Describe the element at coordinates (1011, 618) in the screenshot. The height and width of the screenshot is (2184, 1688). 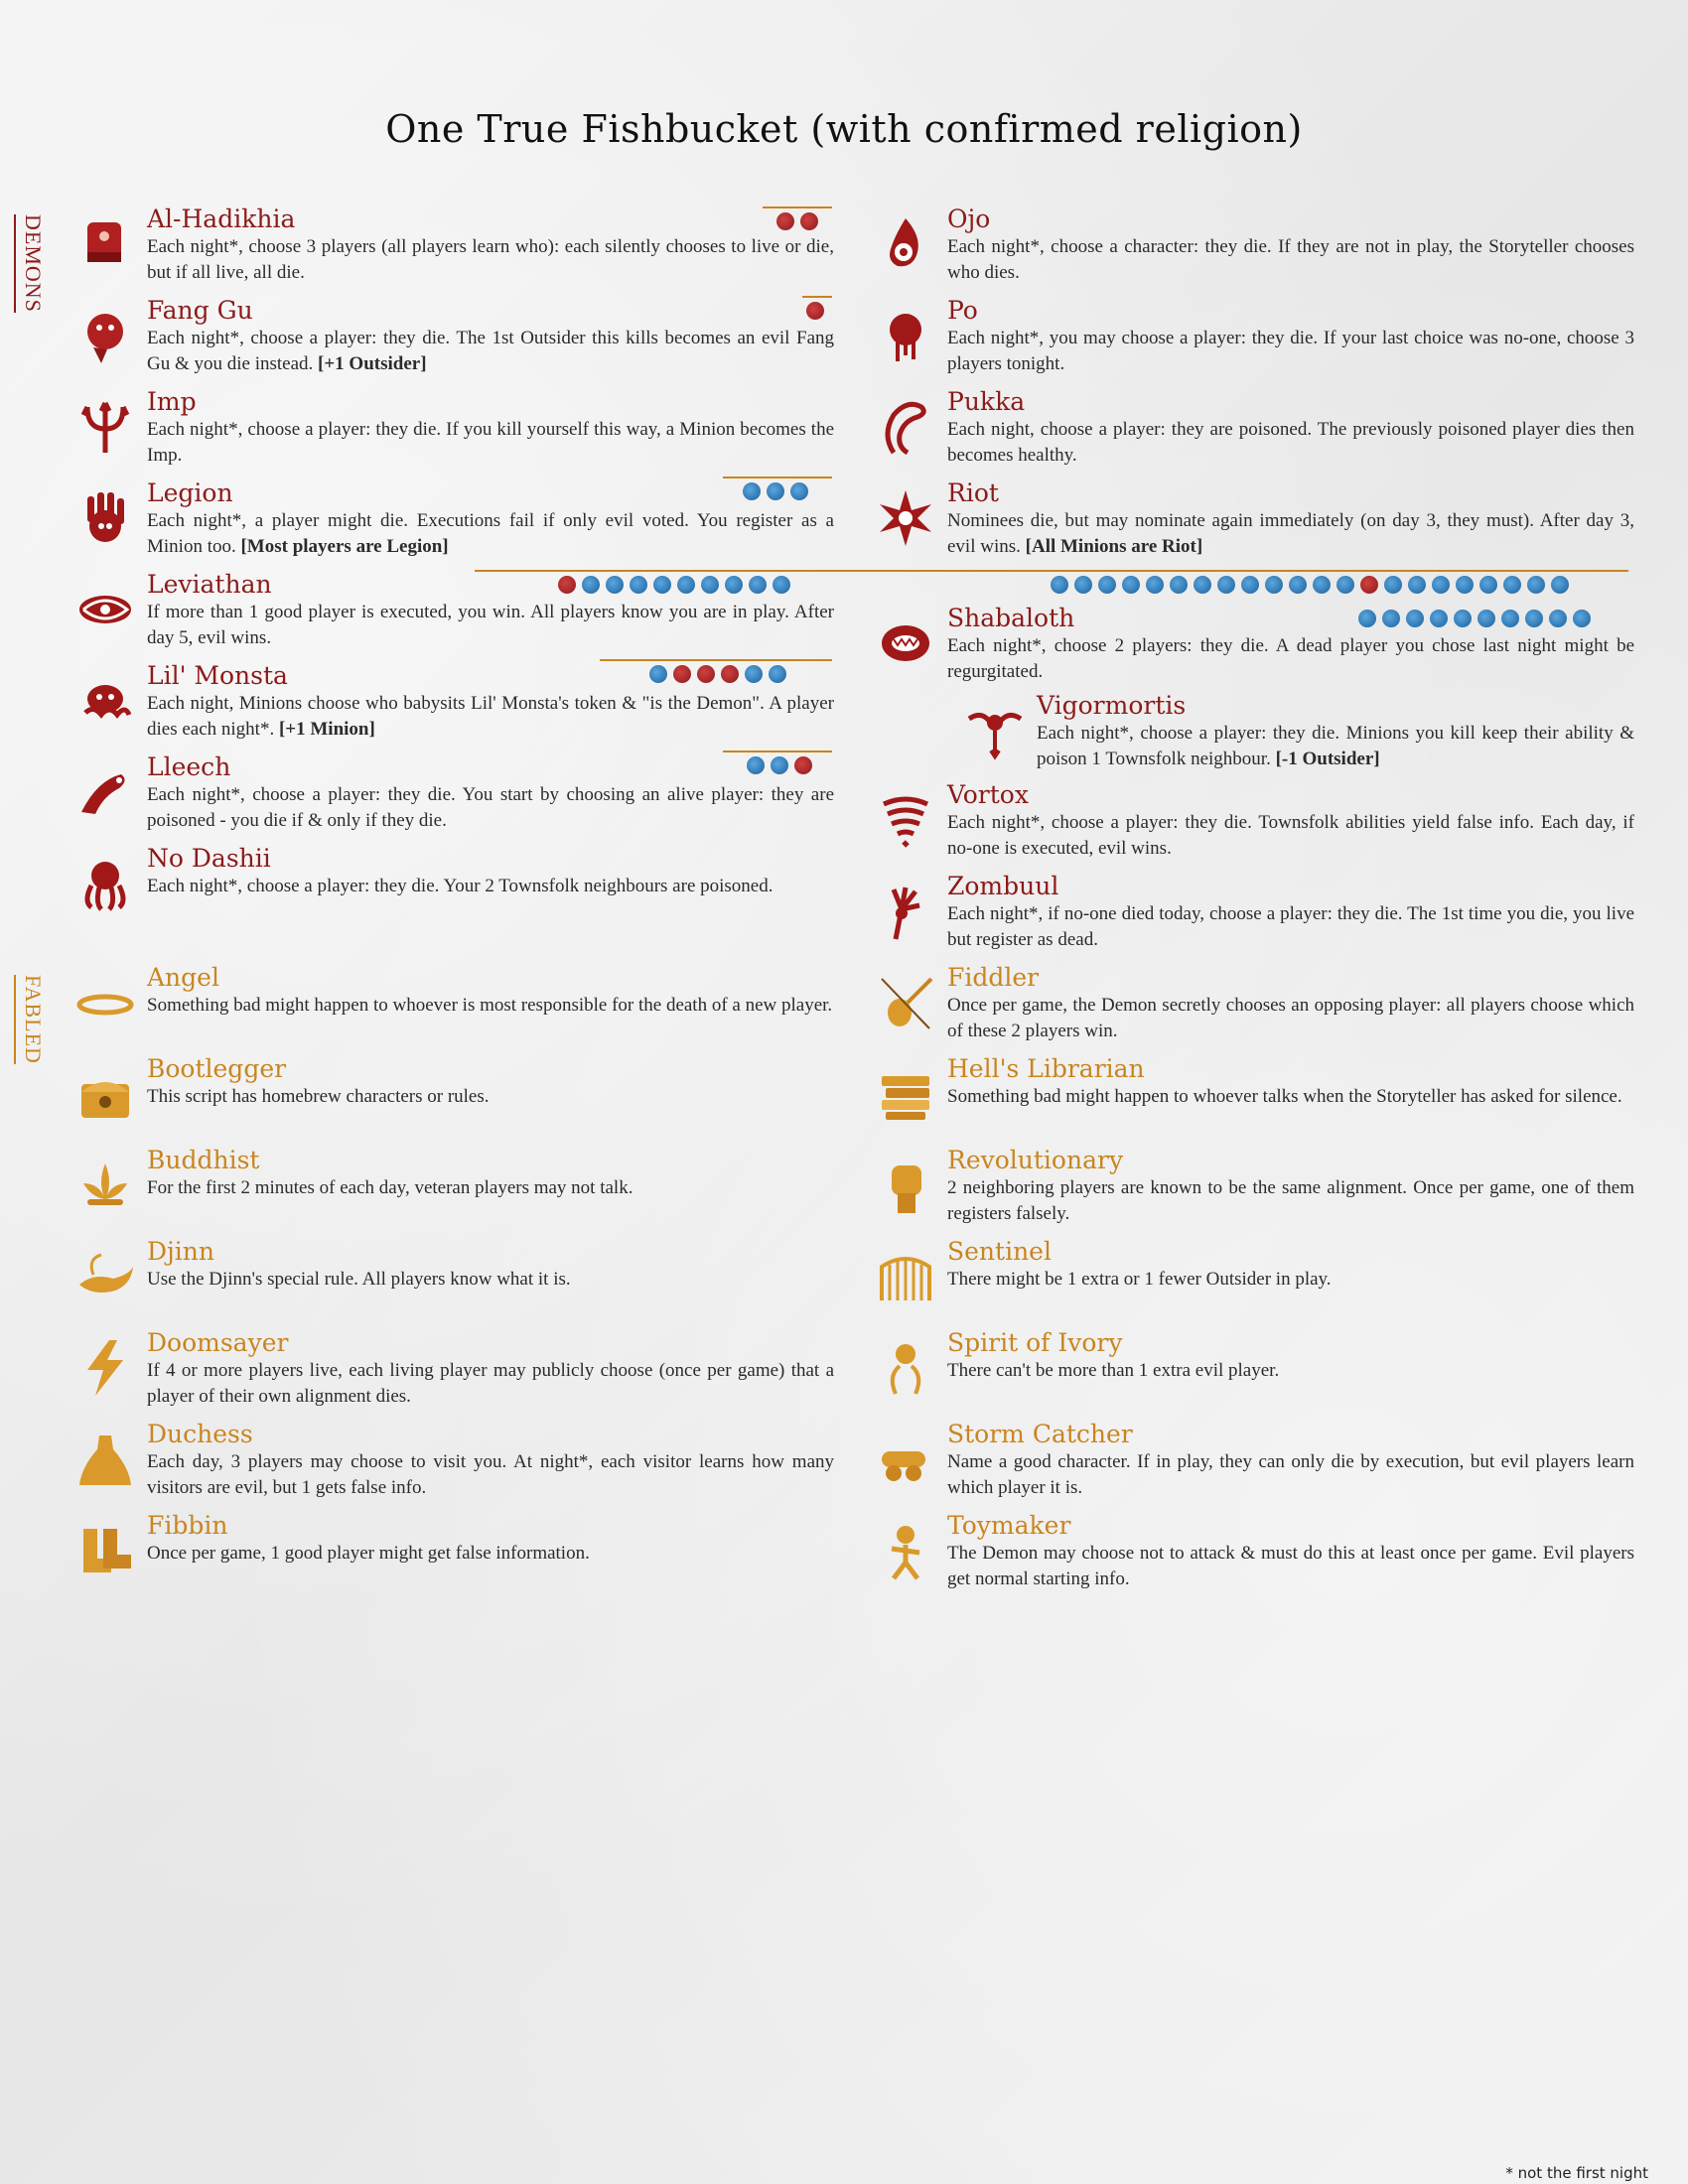
I see `role-name: Shabaloth` at that location.